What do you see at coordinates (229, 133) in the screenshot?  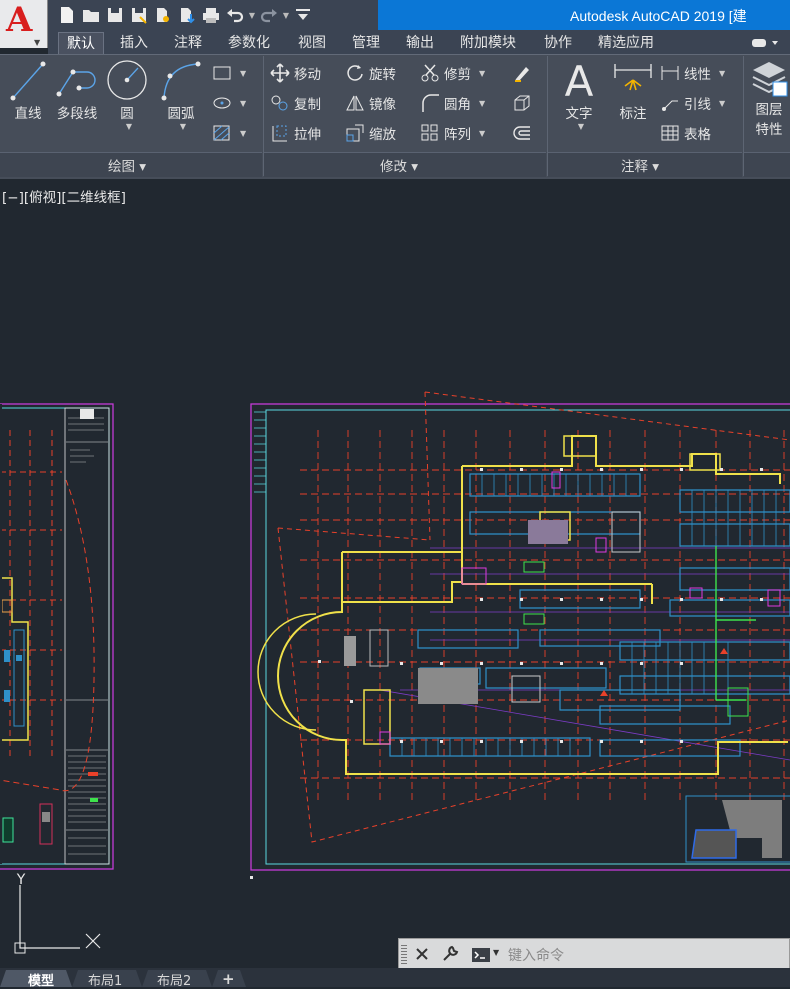 I see `hatch-button: ▼` at bounding box center [229, 133].